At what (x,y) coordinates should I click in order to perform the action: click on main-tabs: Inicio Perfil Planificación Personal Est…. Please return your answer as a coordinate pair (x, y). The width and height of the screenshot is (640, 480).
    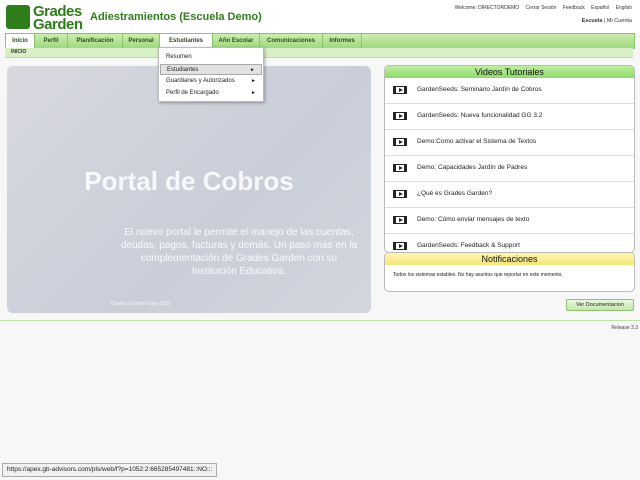
    Looking at the image, I should click on (320, 41).